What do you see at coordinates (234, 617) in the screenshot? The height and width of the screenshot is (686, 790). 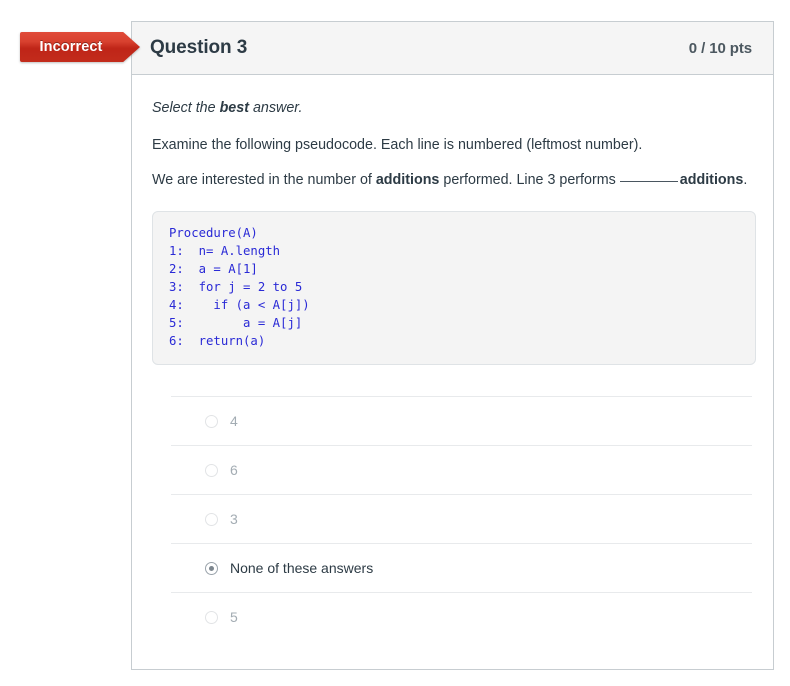 I see `answer-option-label: 5` at bounding box center [234, 617].